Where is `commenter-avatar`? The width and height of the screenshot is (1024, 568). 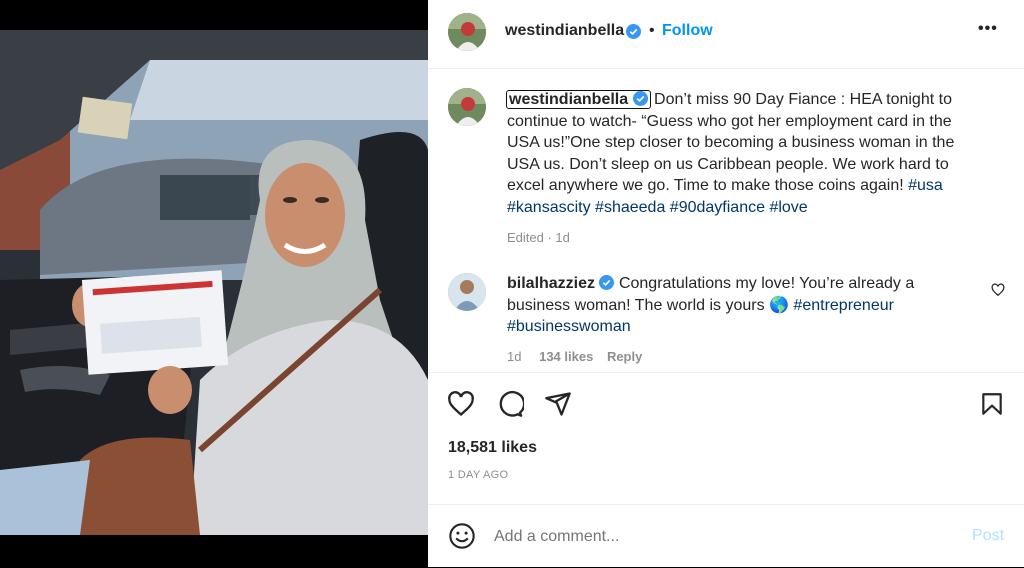
commenter-avatar is located at coordinates (467, 292).